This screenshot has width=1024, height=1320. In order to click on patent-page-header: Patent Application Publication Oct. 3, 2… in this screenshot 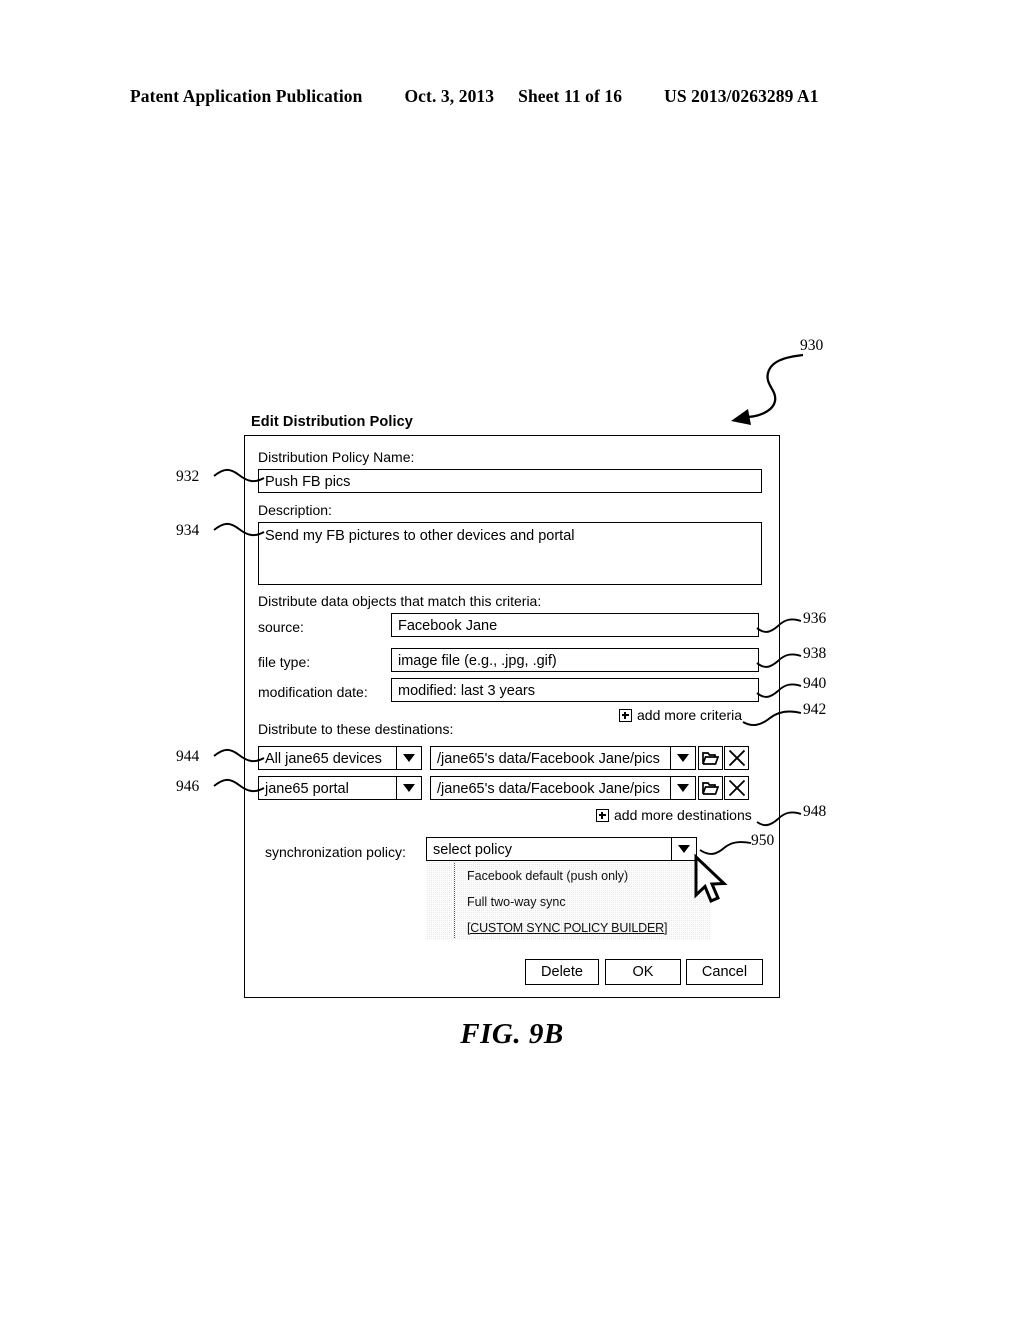, I will do `click(510, 99)`.